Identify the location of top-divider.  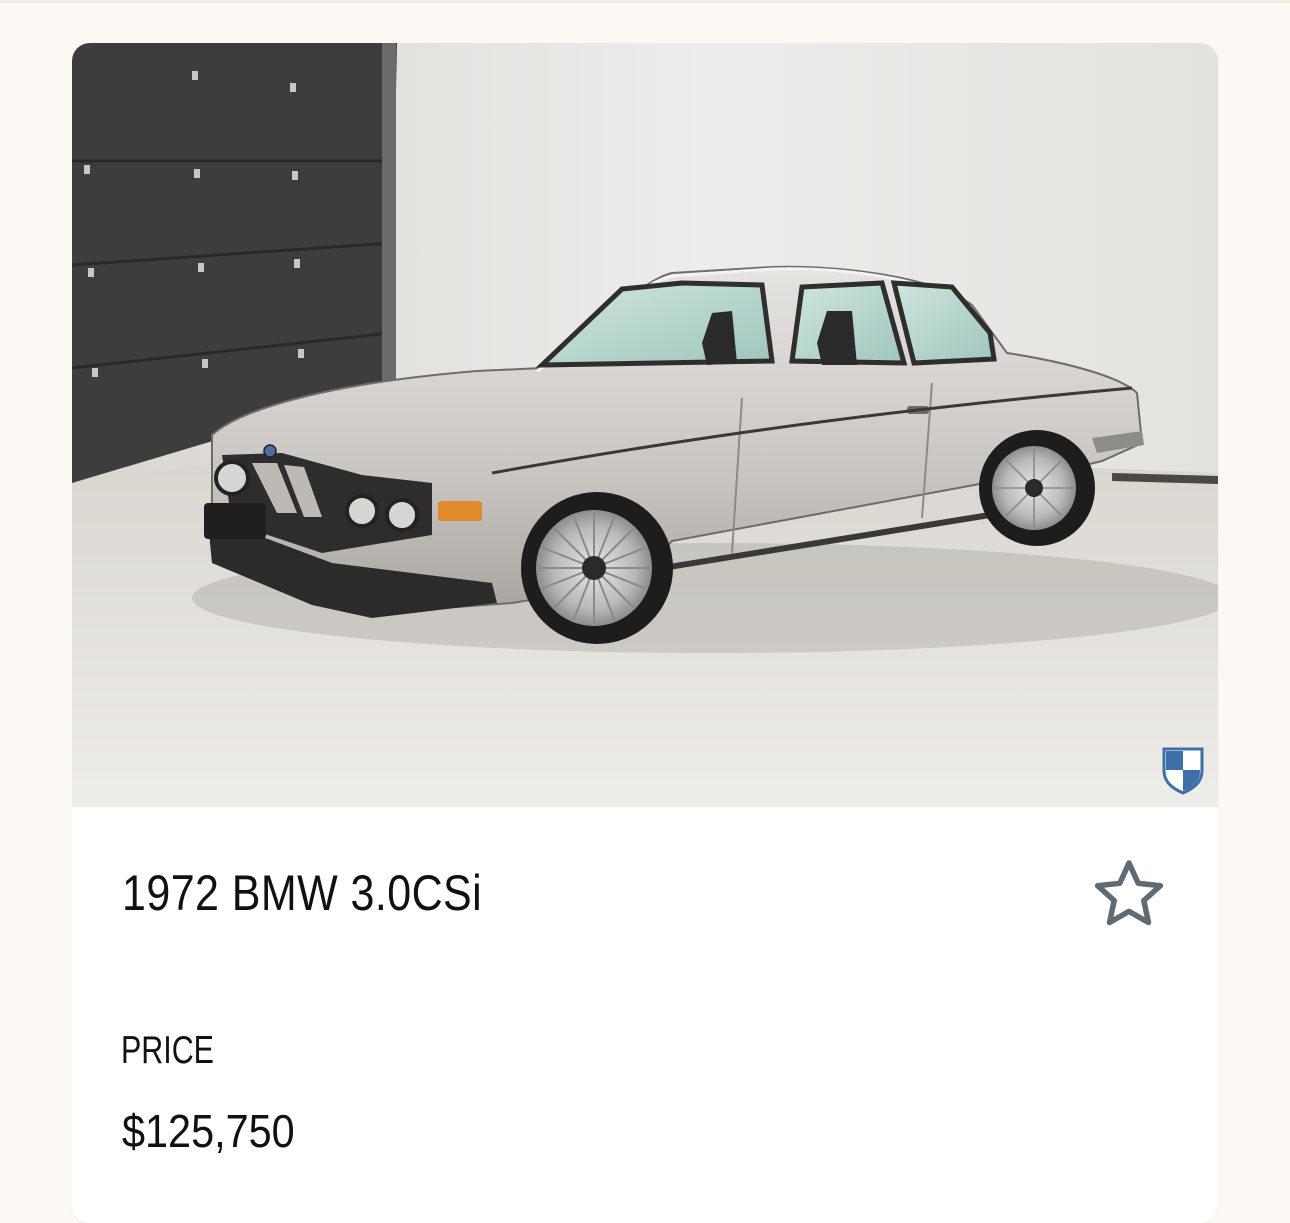
(645, 1).